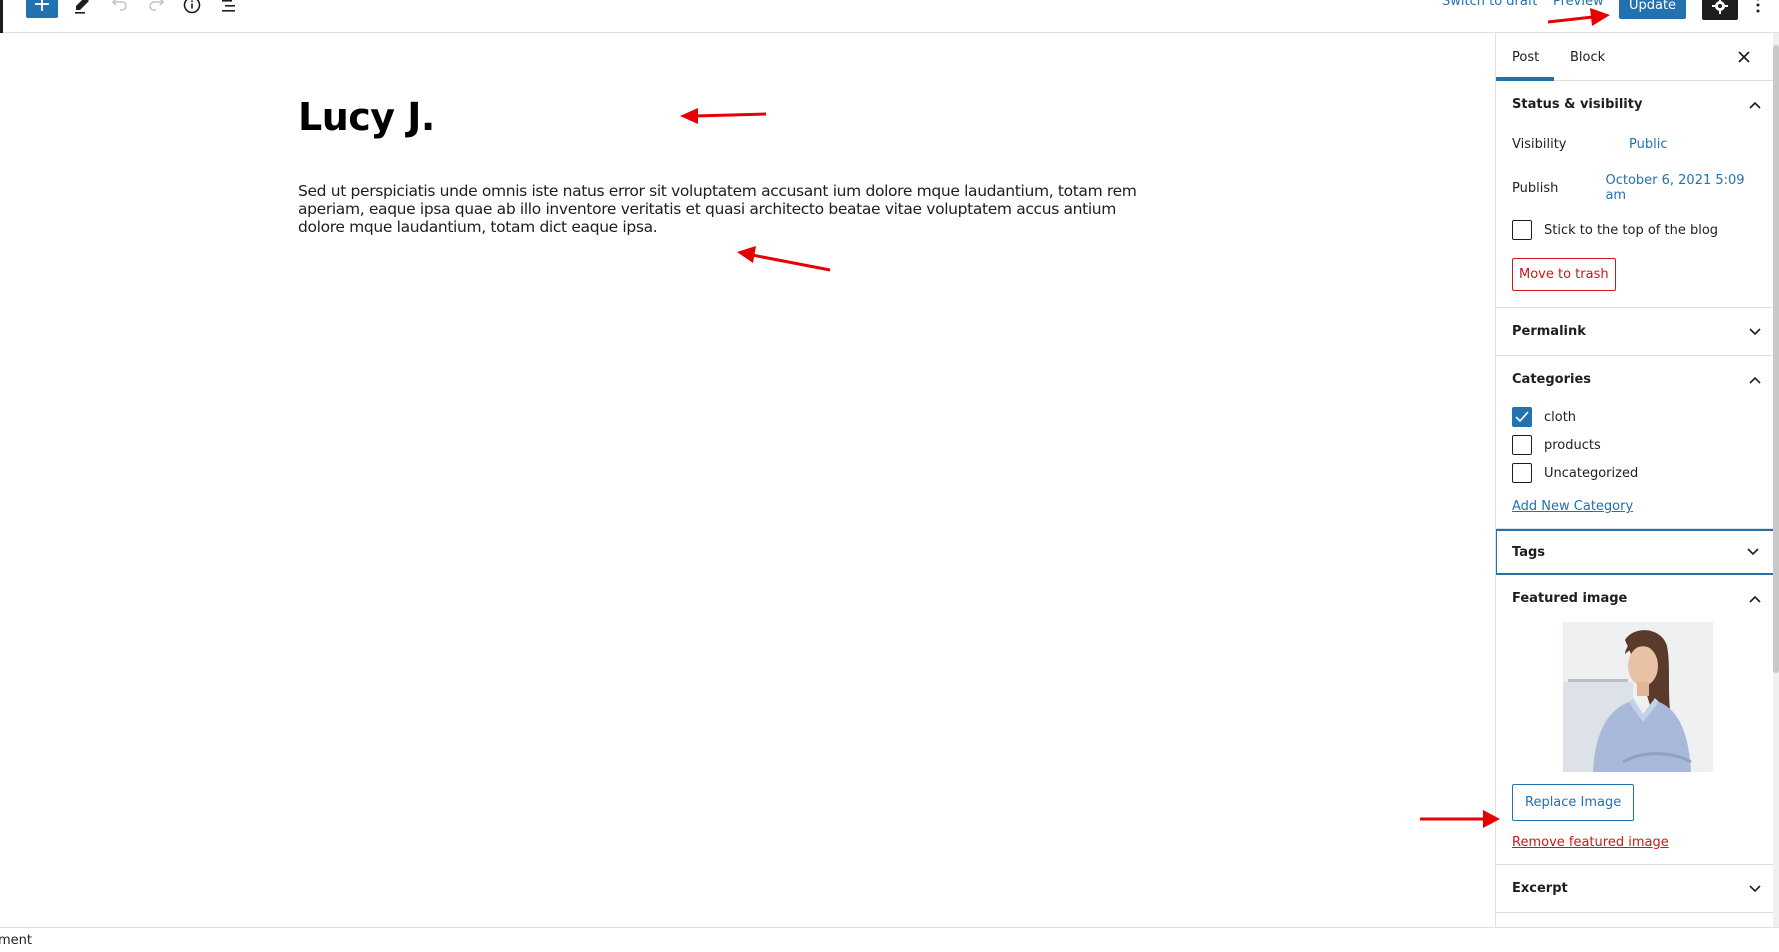 This screenshot has height=952, width=1779. What do you see at coordinates (16, 940) in the screenshot?
I see `breadcrumb-item: ment` at bounding box center [16, 940].